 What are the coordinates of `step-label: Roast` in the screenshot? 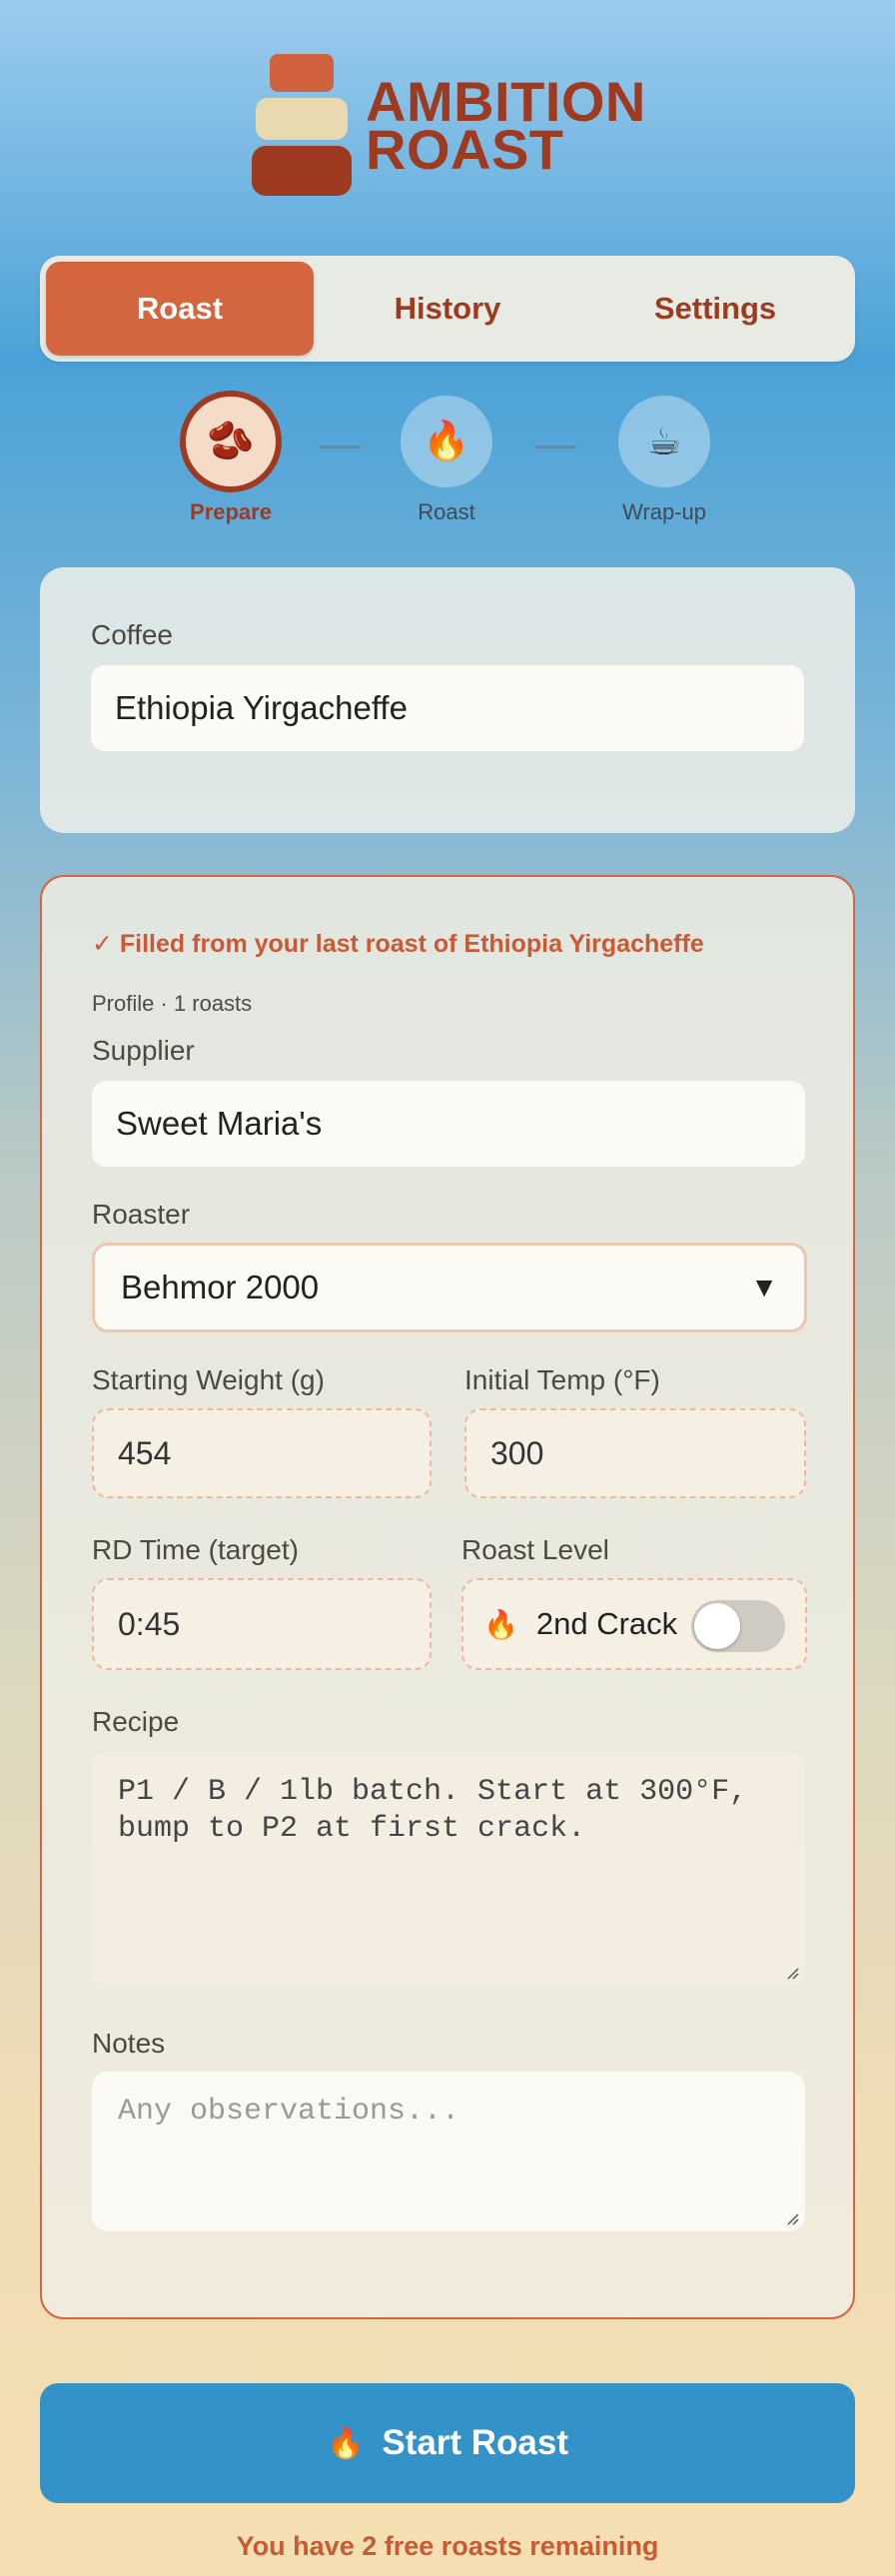 It's located at (447, 511).